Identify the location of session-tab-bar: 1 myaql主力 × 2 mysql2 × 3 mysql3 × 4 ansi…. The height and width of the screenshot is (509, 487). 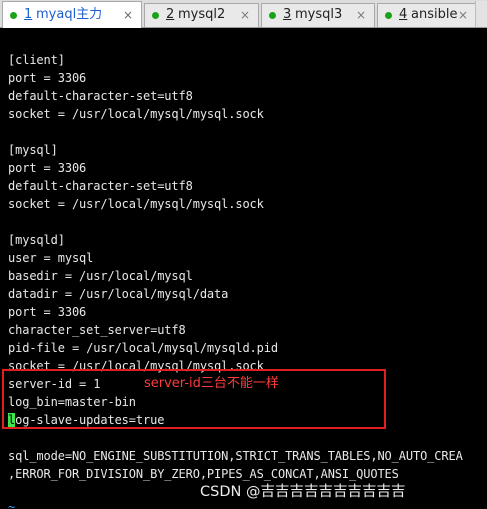
(243, 14).